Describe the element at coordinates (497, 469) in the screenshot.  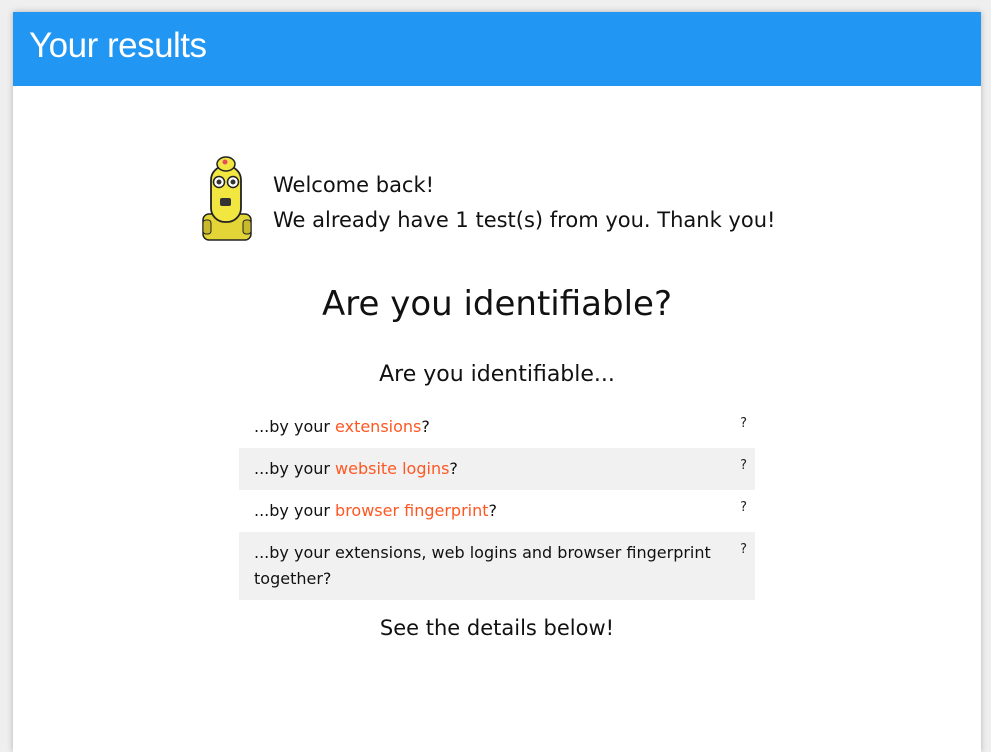
I see `check-website-logins: ...by your website logins? ?` at that location.